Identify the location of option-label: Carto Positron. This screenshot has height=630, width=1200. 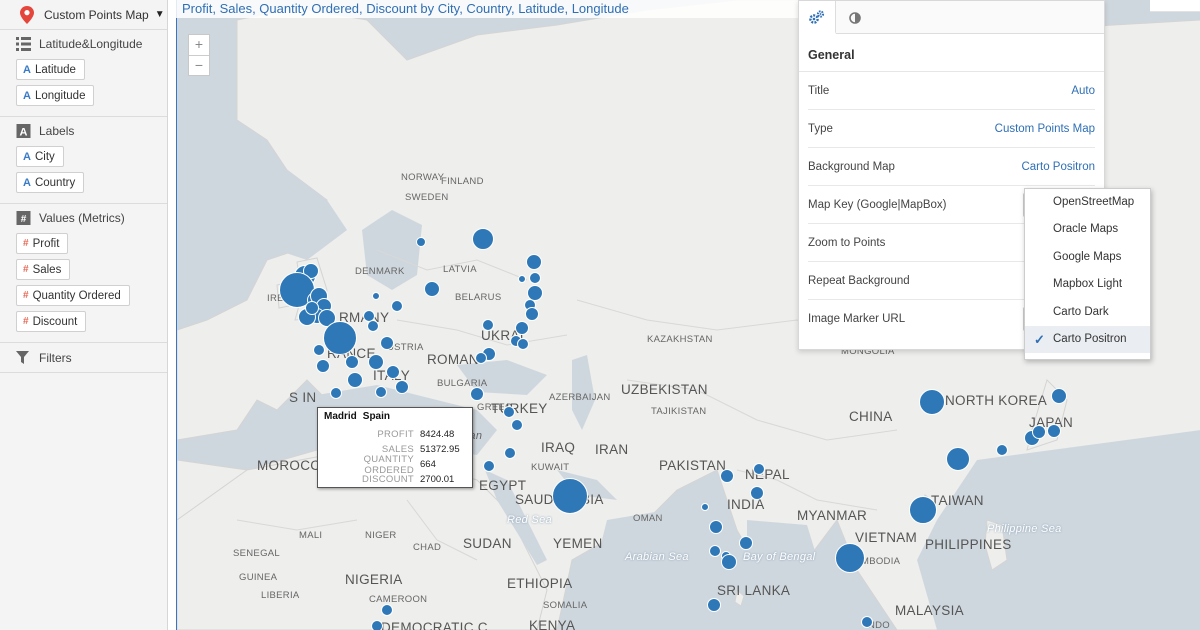
(1090, 338).